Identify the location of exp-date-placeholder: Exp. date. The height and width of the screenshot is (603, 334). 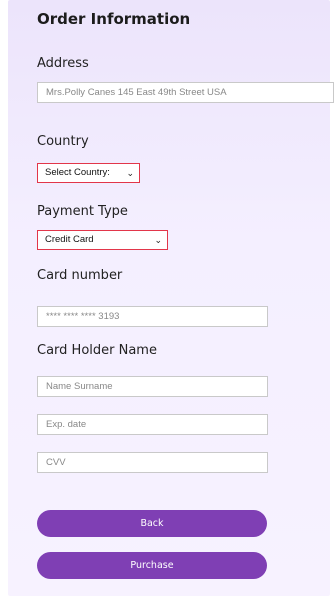
(66, 424).